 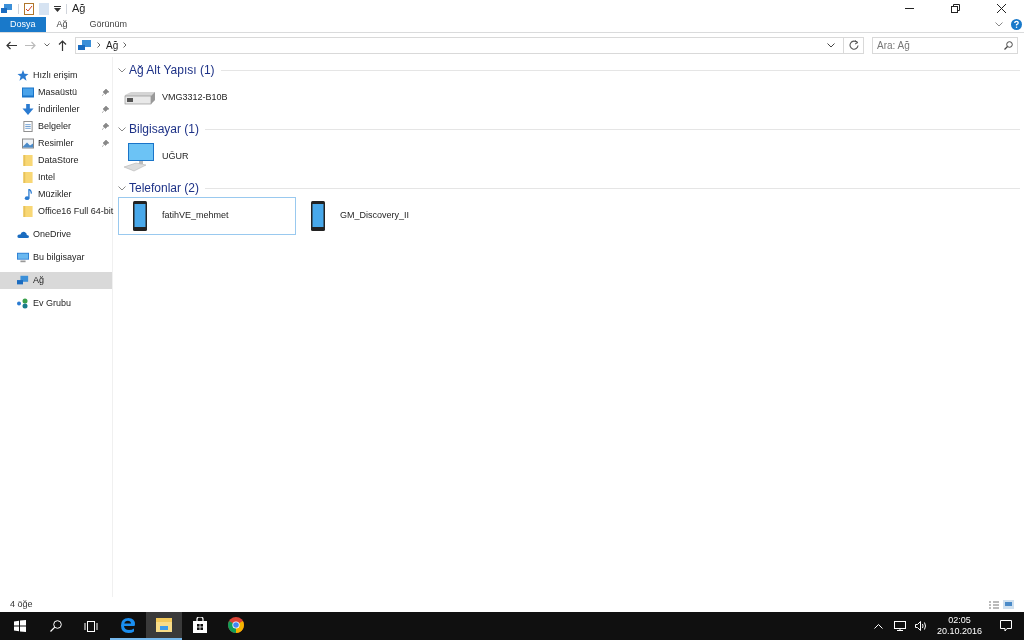 What do you see at coordinates (959, 620) in the screenshot?
I see `clock-time: 02:05` at bounding box center [959, 620].